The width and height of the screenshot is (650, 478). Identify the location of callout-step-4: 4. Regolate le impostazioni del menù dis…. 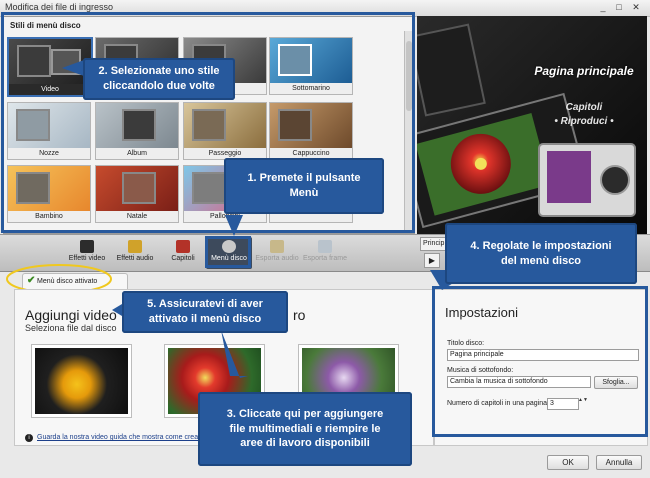
(541, 253).